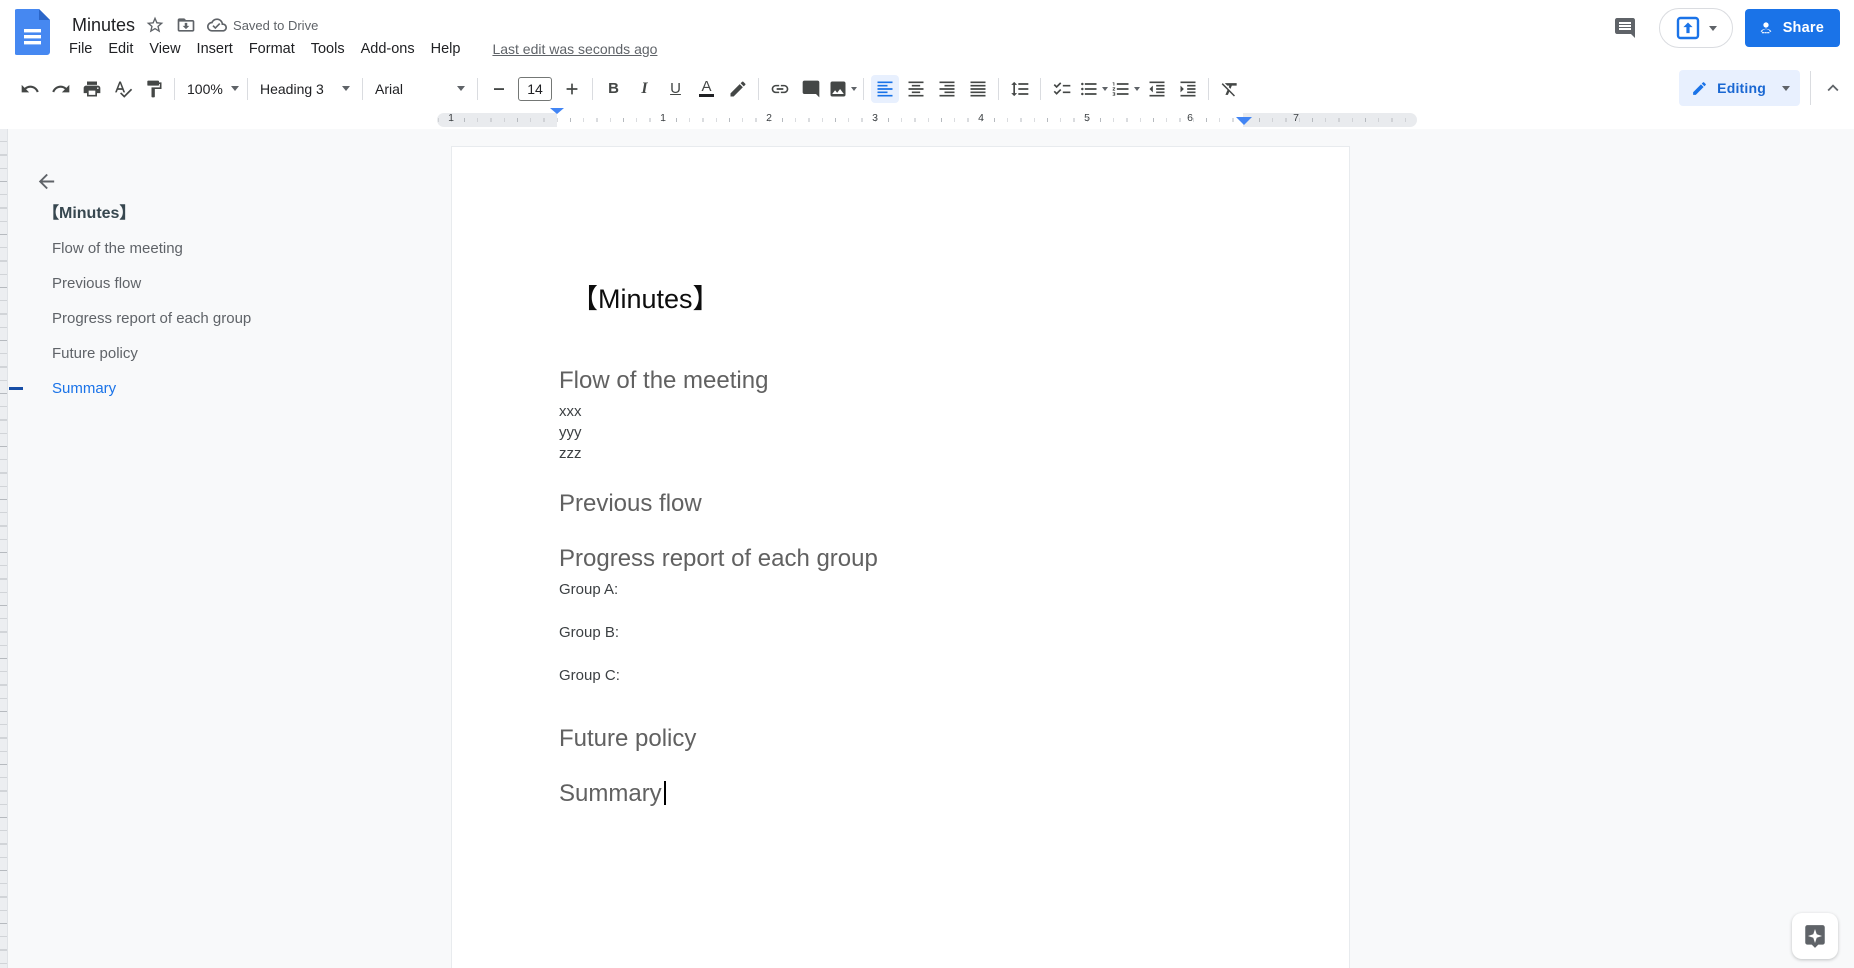 This screenshot has height=968, width=1854. Describe the element at coordinates (707, 89) in the screenshot. I see `text-color-button: A` at that location.